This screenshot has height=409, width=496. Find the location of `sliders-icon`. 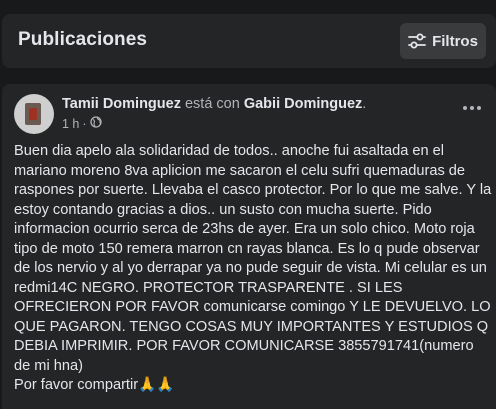

sliders-icon is located at coordinates (417, 41).